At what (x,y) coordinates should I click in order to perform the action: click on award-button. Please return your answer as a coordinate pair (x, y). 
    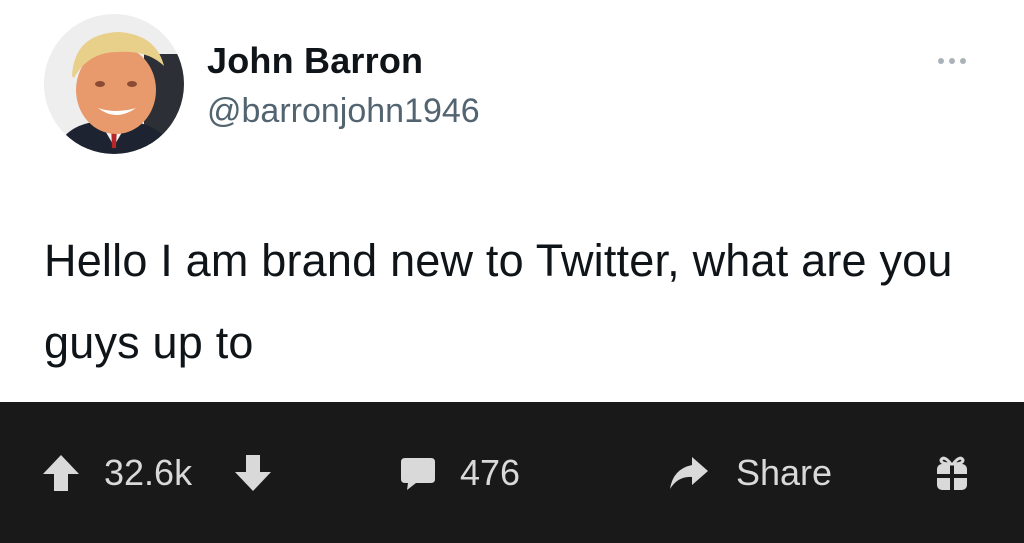
    Looking at the image, I should click on (952, 472).